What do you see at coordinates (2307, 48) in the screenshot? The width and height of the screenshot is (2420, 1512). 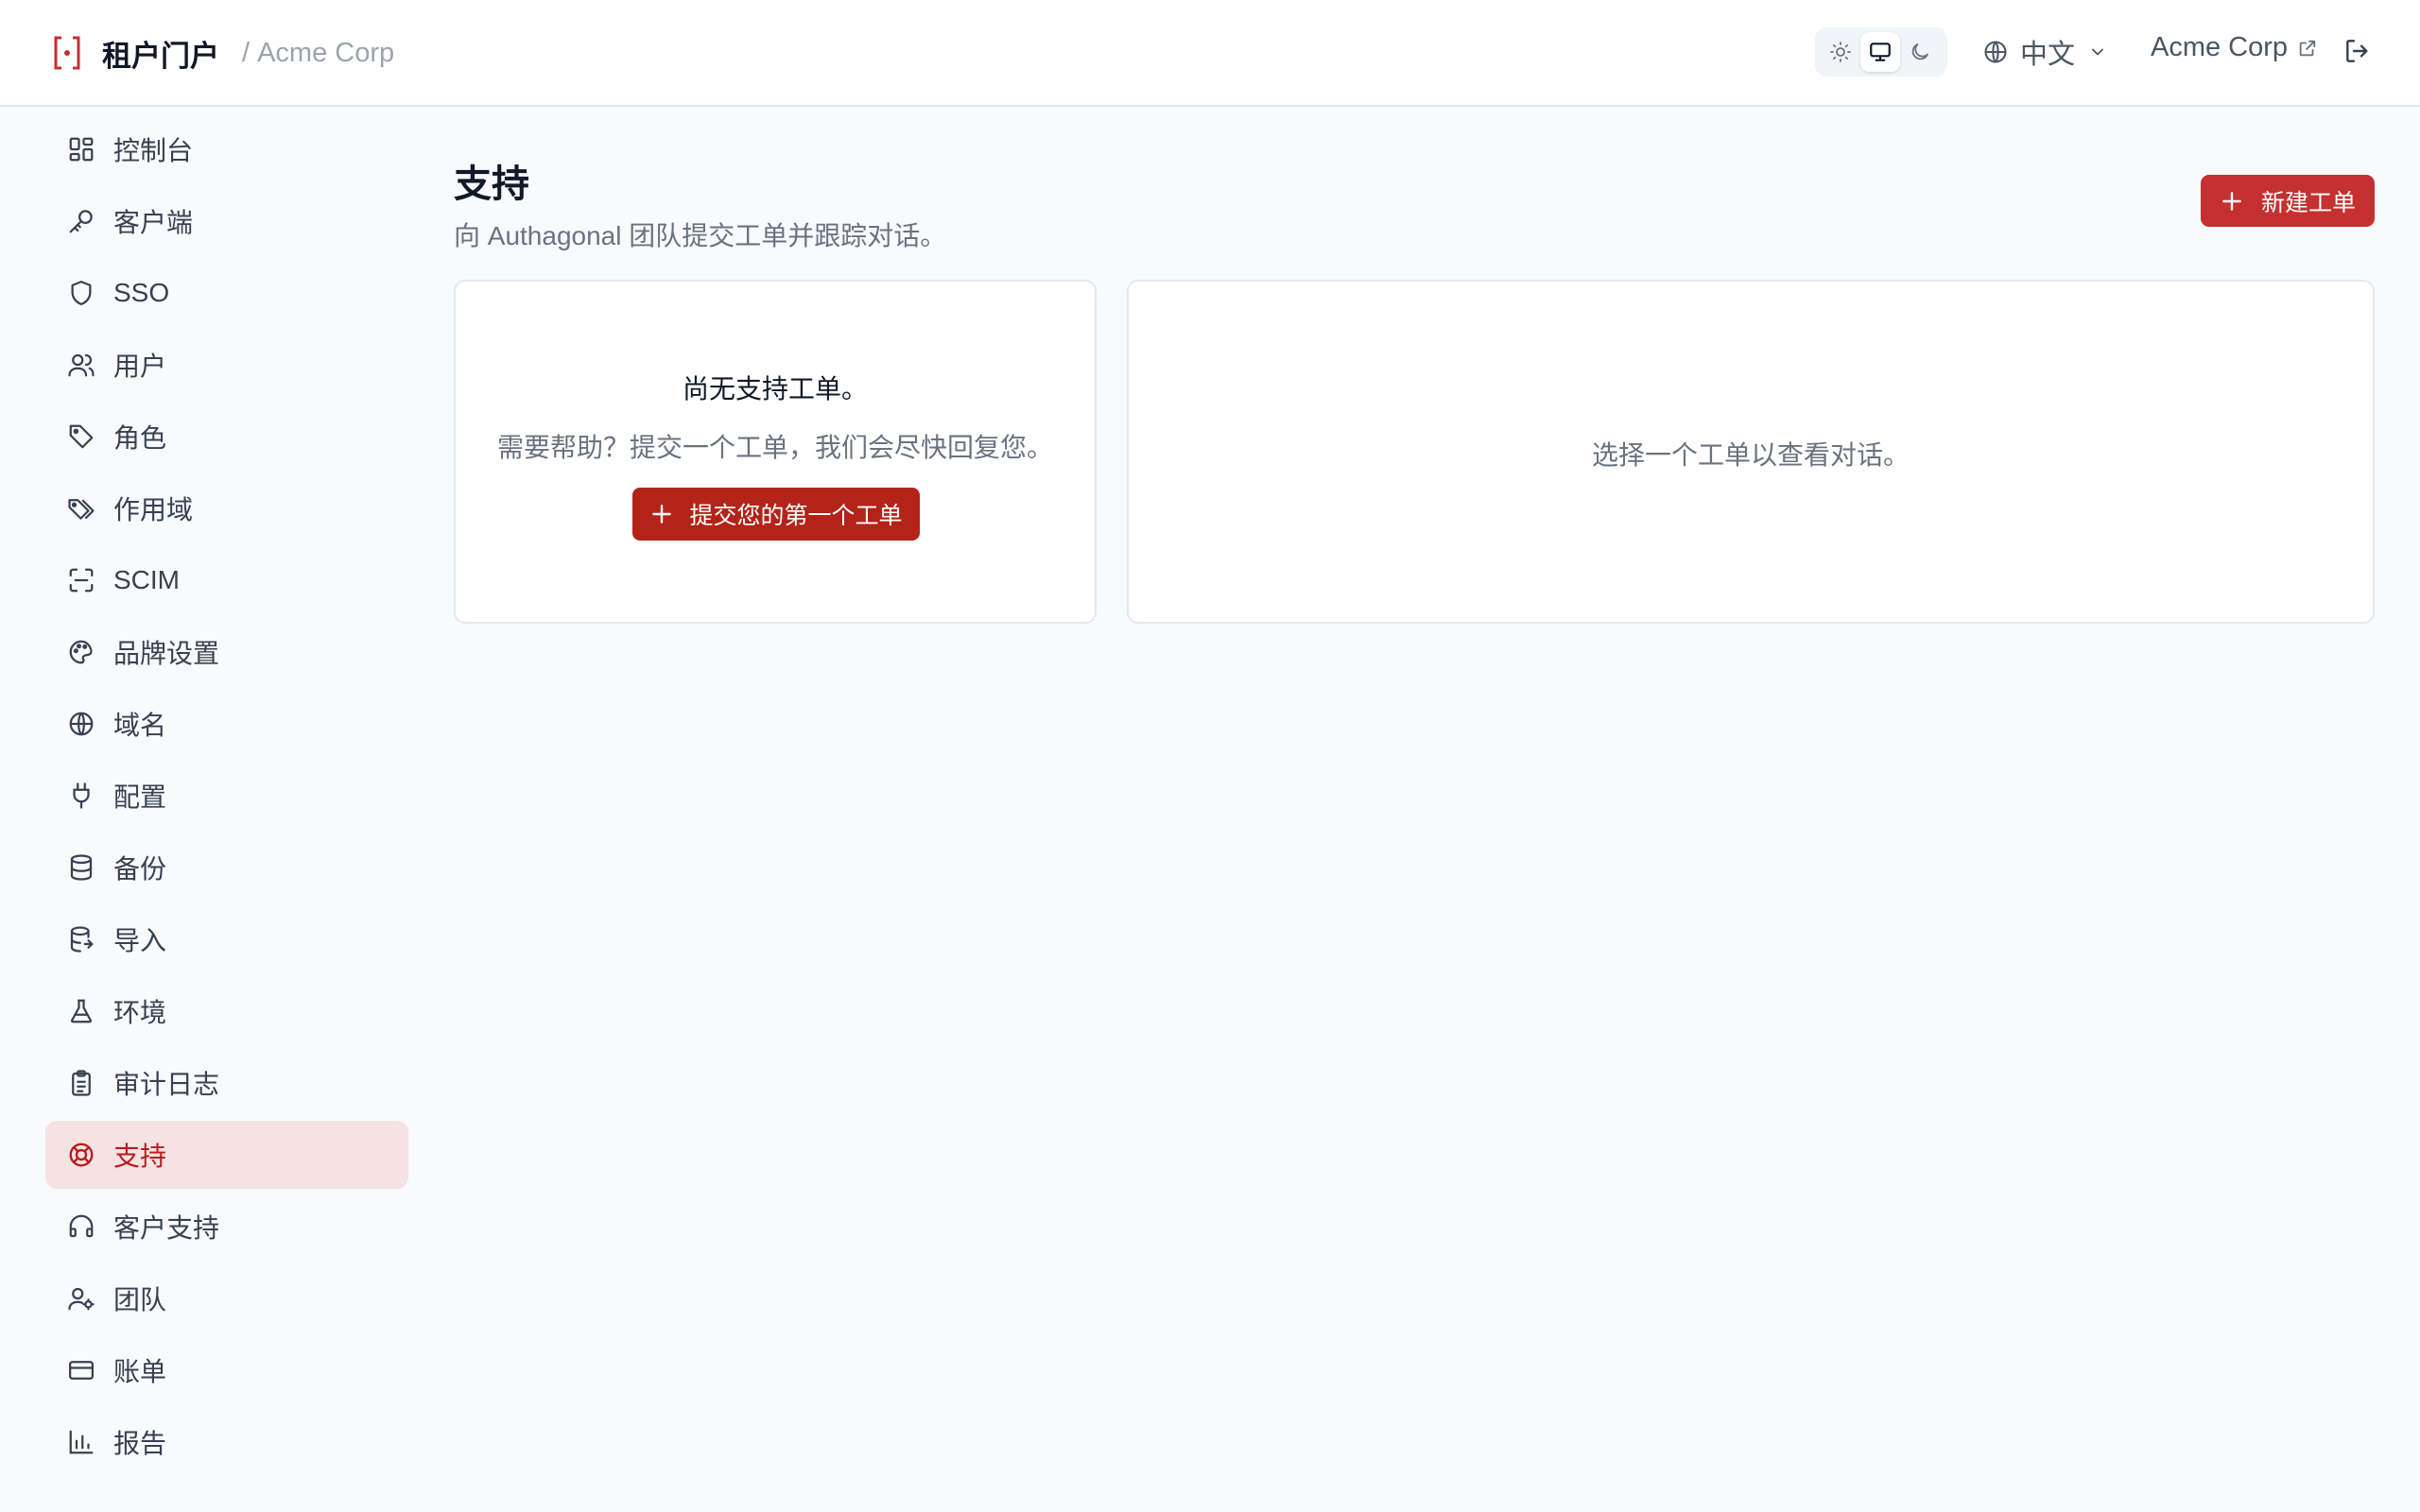 I see `external-link-icon` at bounding box center [2307, 48].